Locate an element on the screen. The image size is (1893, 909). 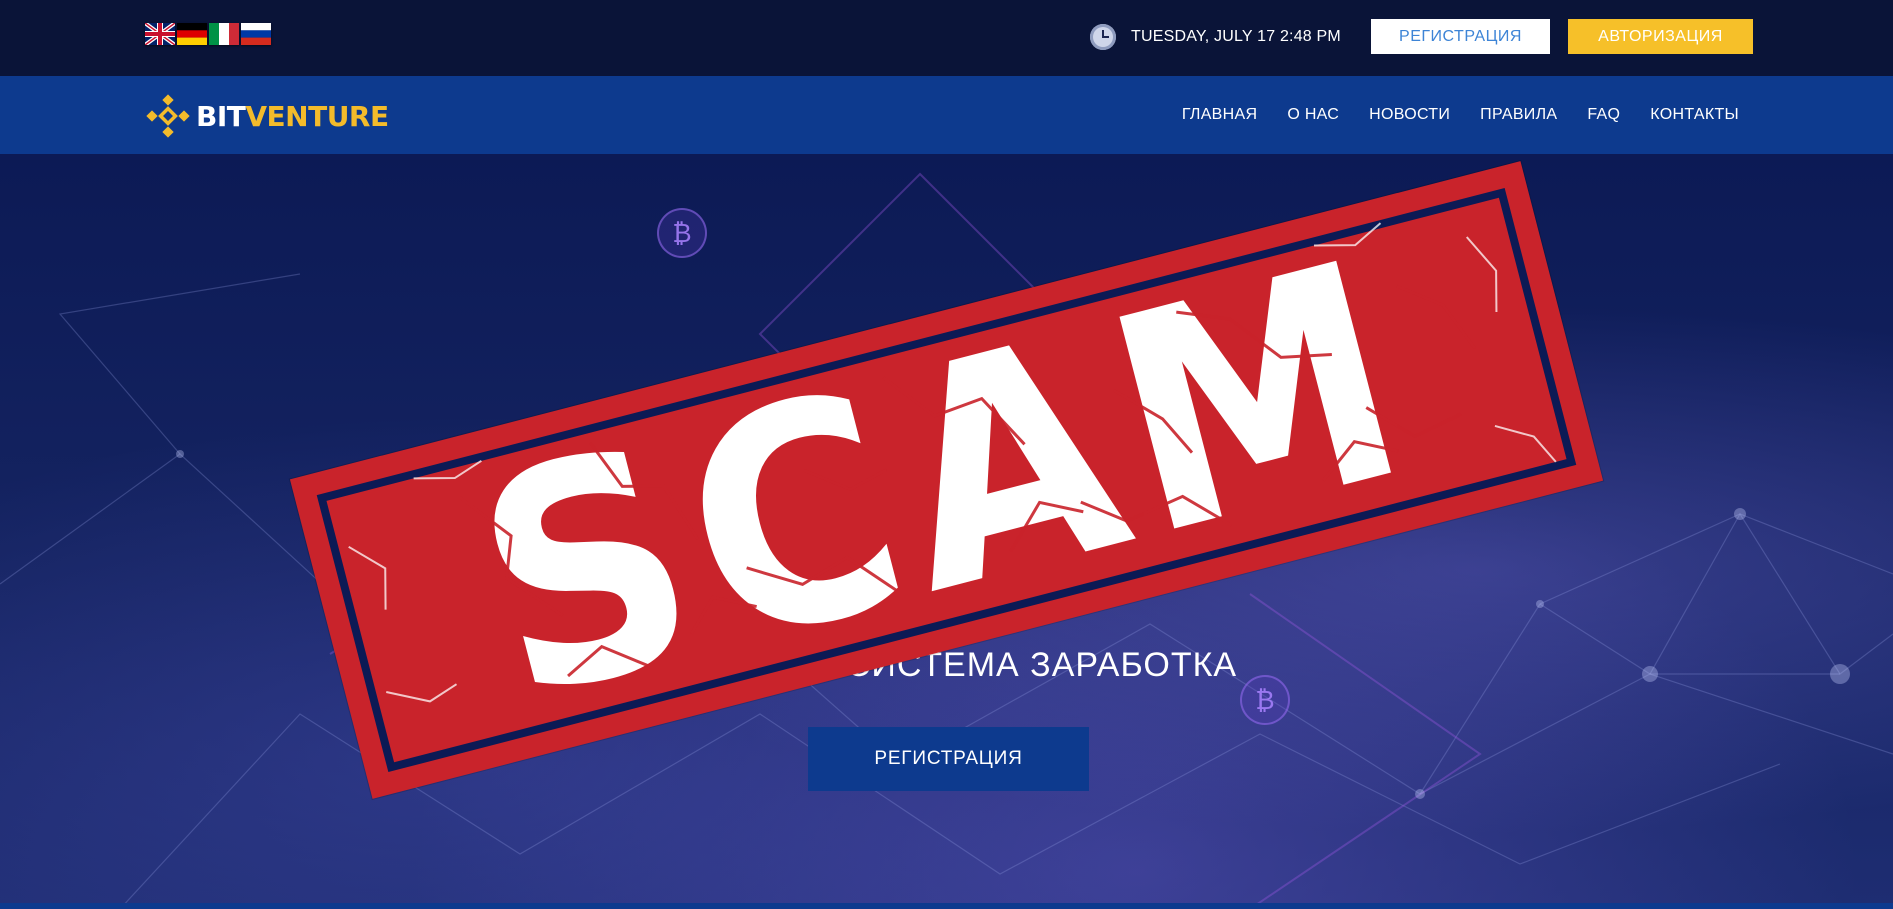
bitcoin-coin-icon: ₿ is located at coordinates (682, 233).